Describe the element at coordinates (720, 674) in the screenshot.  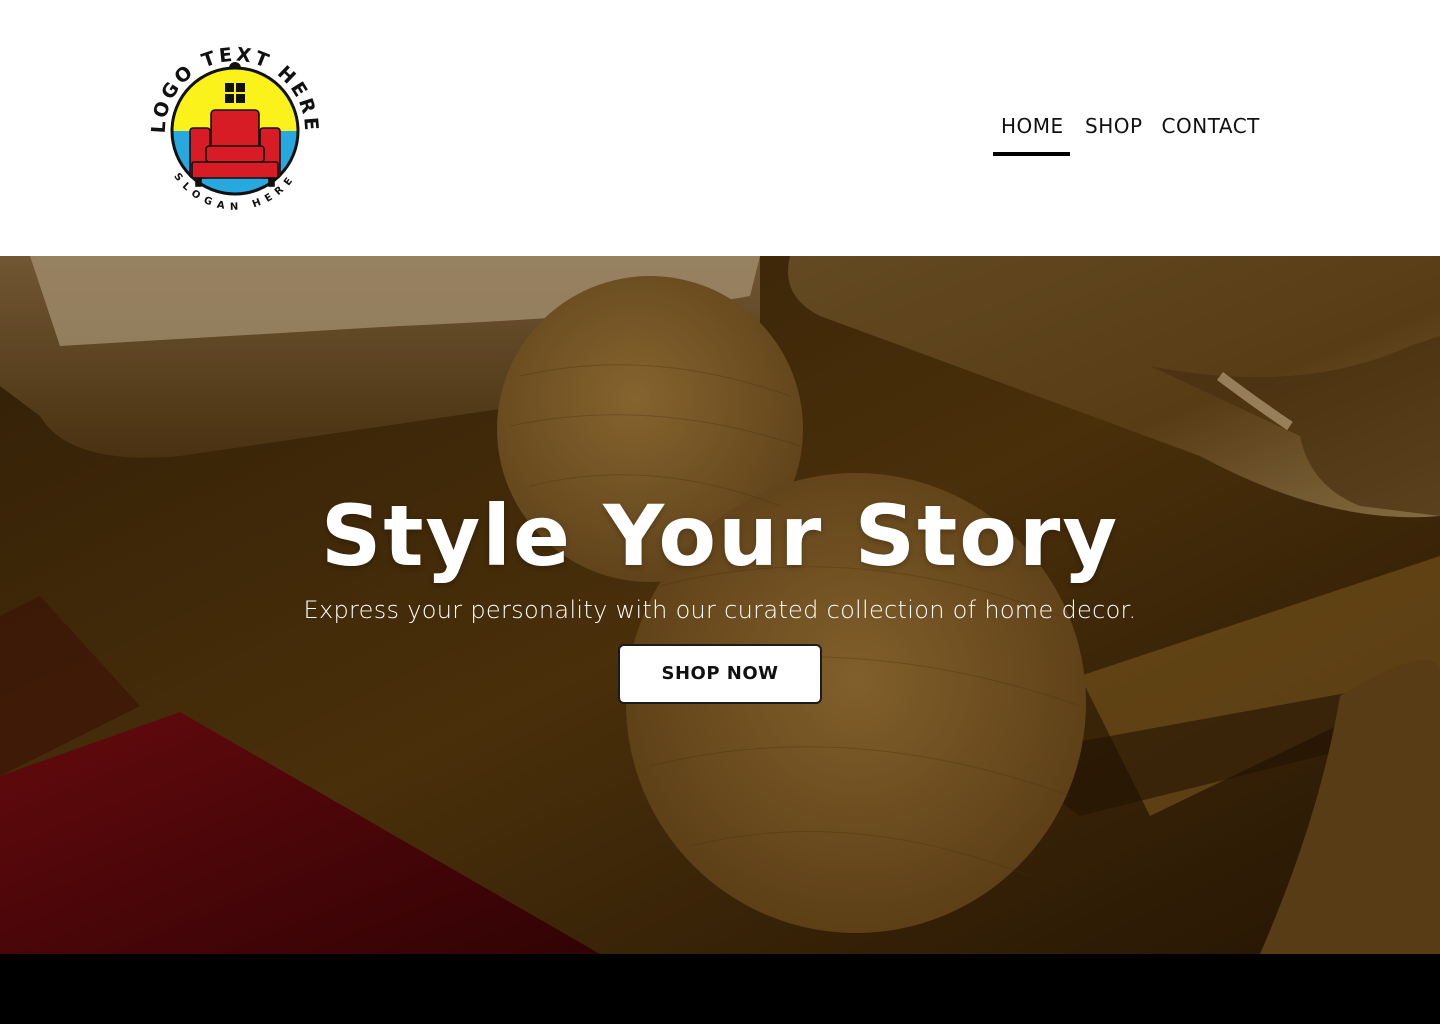
I see `shop-now-button: SHOP NOW` at that location.